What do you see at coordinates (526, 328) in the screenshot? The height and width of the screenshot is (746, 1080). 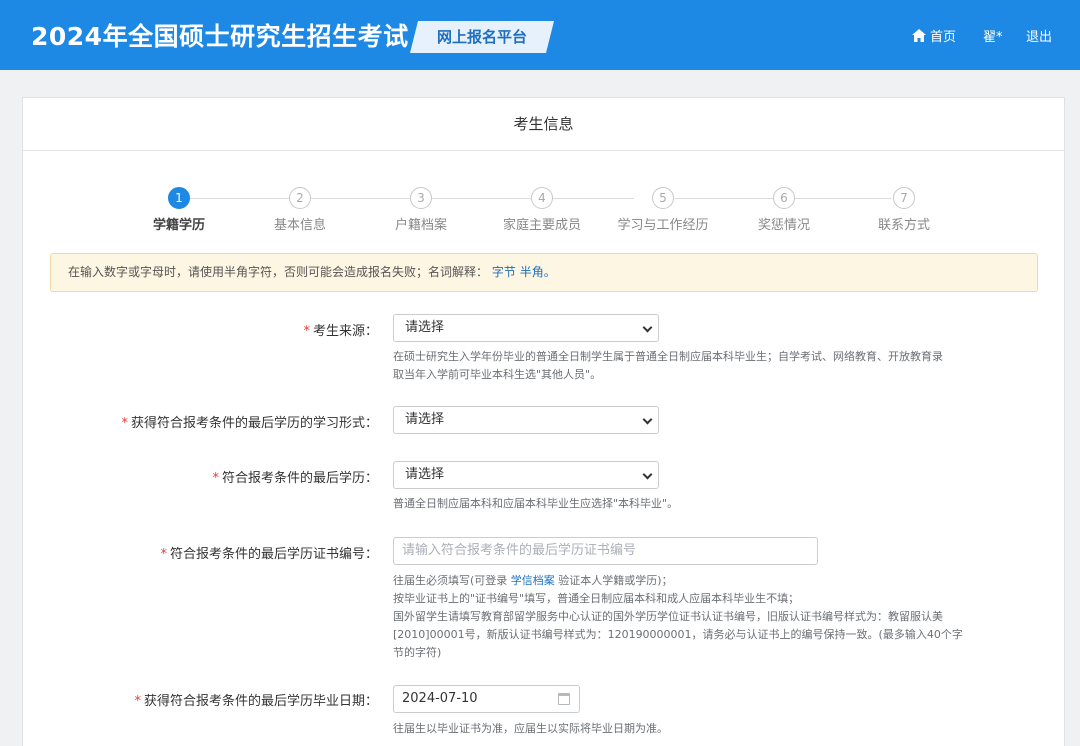 I see `source-select: 请选择` at bounding box center [526, 328].